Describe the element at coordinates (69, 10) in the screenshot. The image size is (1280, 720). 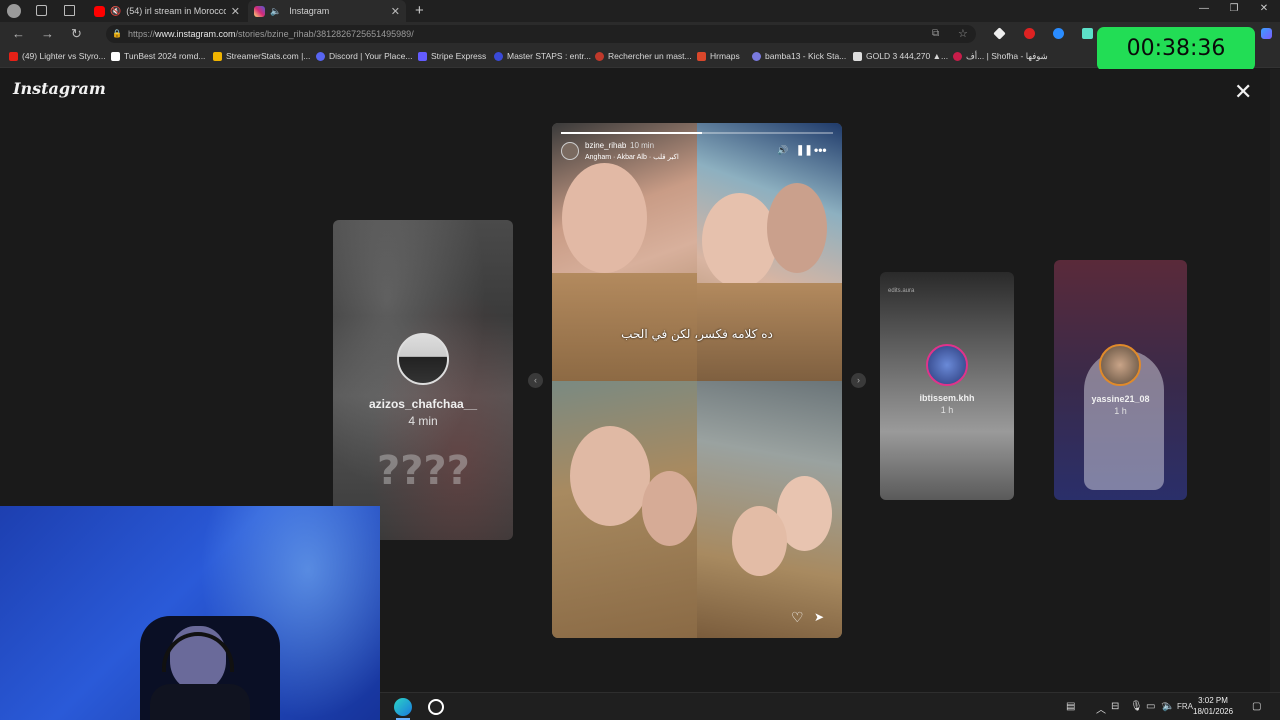
I see `tab-actions-icon` at that location.